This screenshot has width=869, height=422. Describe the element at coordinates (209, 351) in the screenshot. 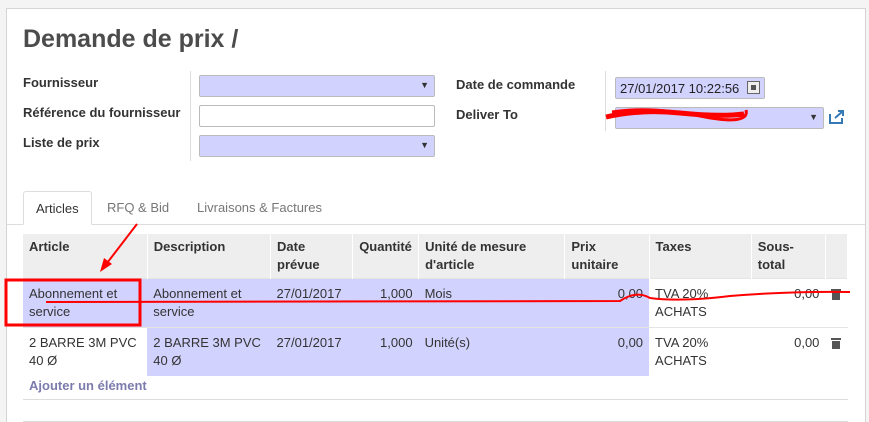

I see `cell-description: 2 BARRE 3M PVC 40 Ø` at that location.